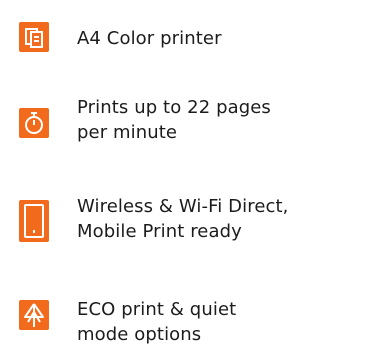  What do you see at coordinates (174, 107) in the screenshot?
I see `feature-label-line1: Prints up to 22 pages` at bounding box center [174, 107].